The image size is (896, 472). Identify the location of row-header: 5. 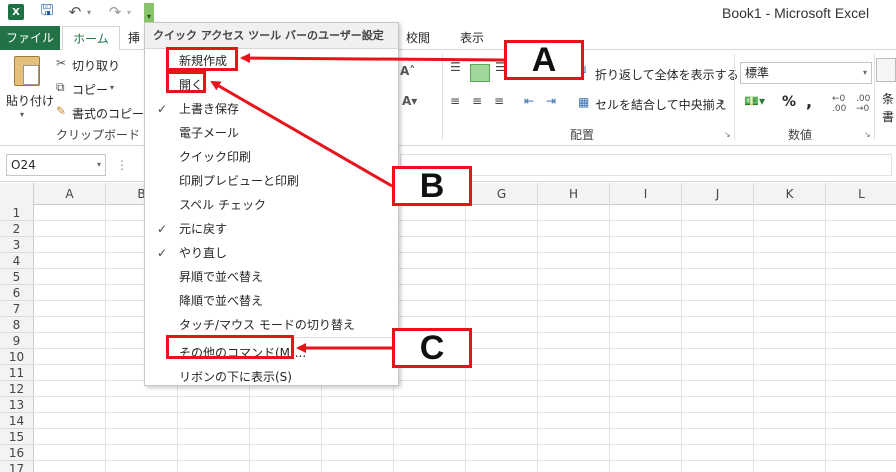
(17, 277).